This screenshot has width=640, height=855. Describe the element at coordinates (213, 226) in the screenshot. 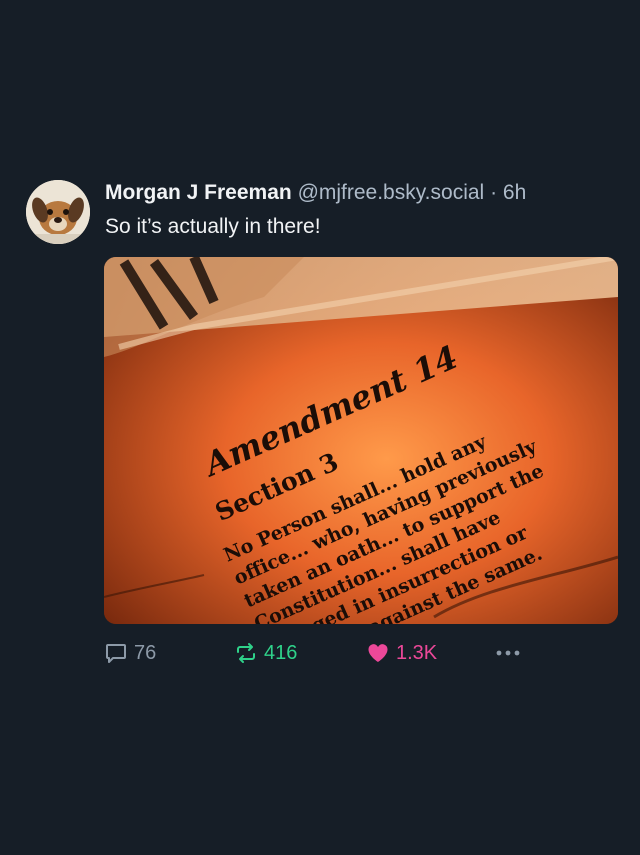

I see `post-text: So it’s actually in there!` at that location.